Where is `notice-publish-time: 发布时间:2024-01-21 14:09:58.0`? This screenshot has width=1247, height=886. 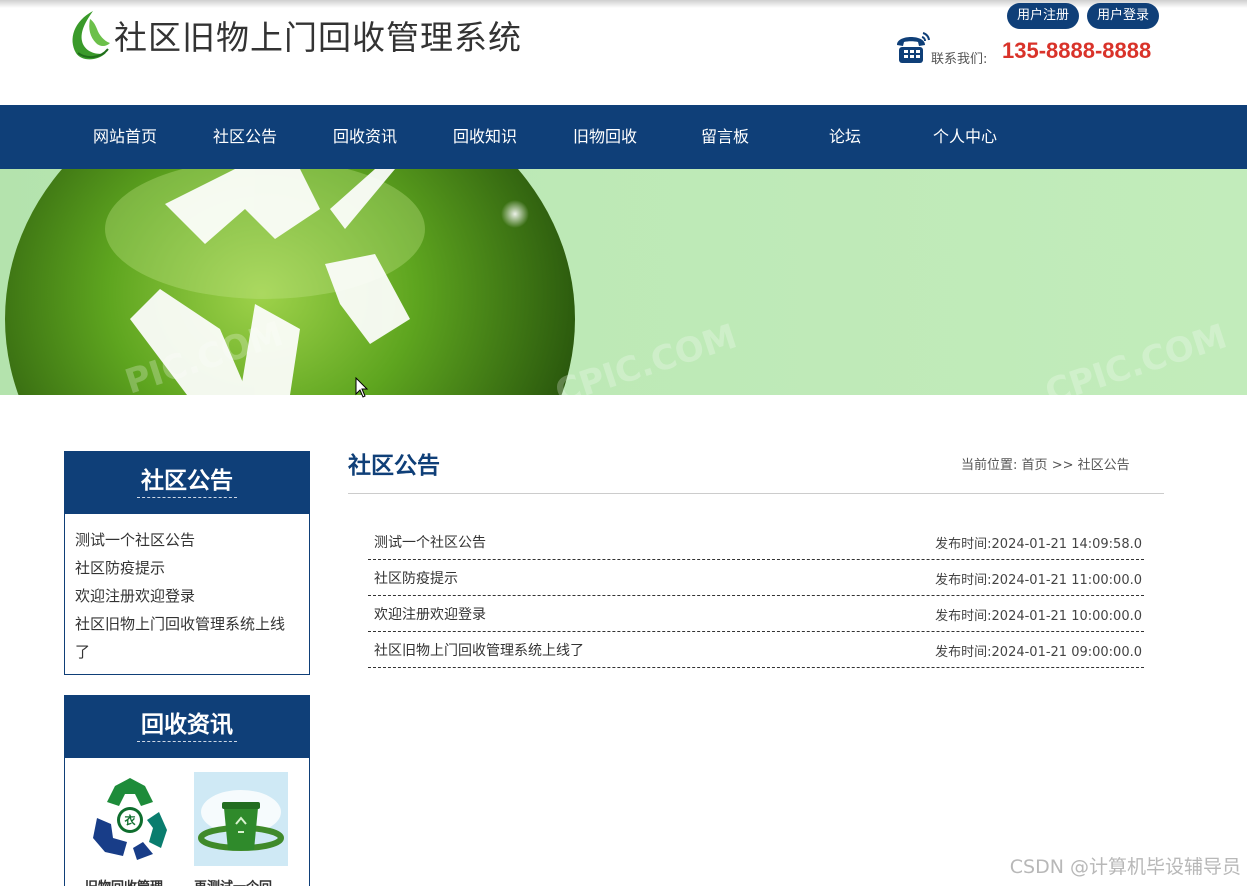 notice-publish-time: 发布时间:2024-01-21 14:09:58.0 is located at coordinates (1038, 544).